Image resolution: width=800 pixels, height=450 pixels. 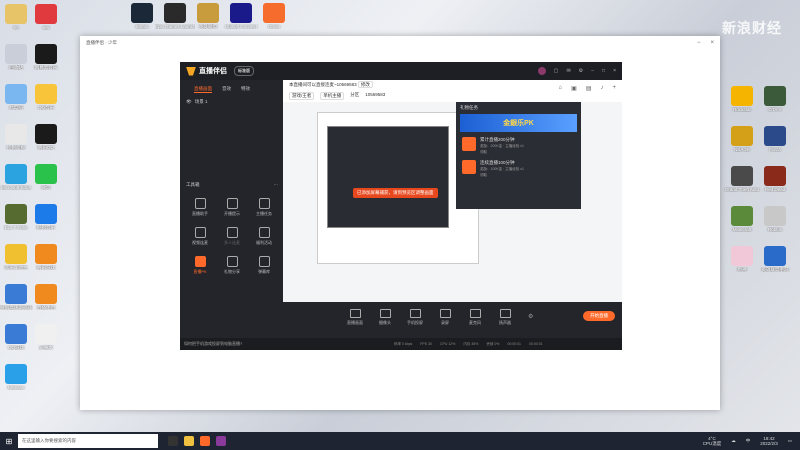 I want to click on desktop-icon: 酷狗音乐, so click(x=46, y=217).